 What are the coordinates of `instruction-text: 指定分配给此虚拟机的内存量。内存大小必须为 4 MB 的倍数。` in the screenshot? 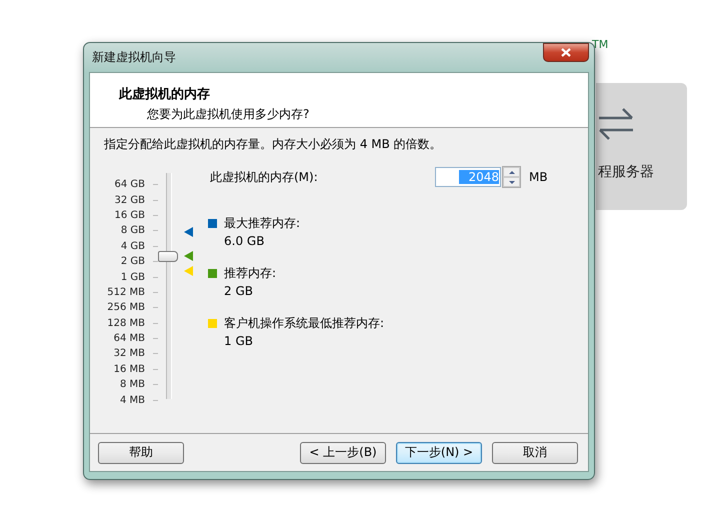 It's located at (273, 144).